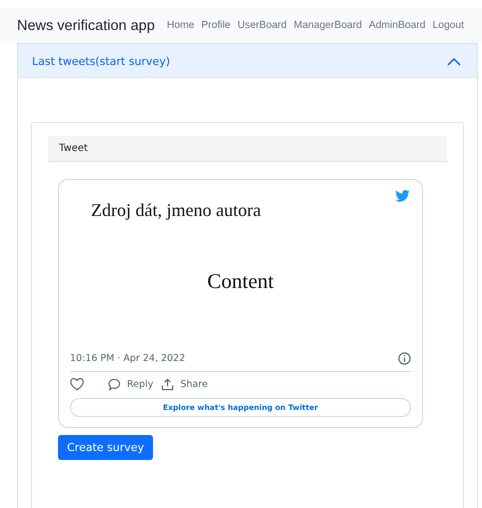 The width and height of the screenshot is (482, 508). I want to click on nav-link: AdminBoard, so click(397, 25).